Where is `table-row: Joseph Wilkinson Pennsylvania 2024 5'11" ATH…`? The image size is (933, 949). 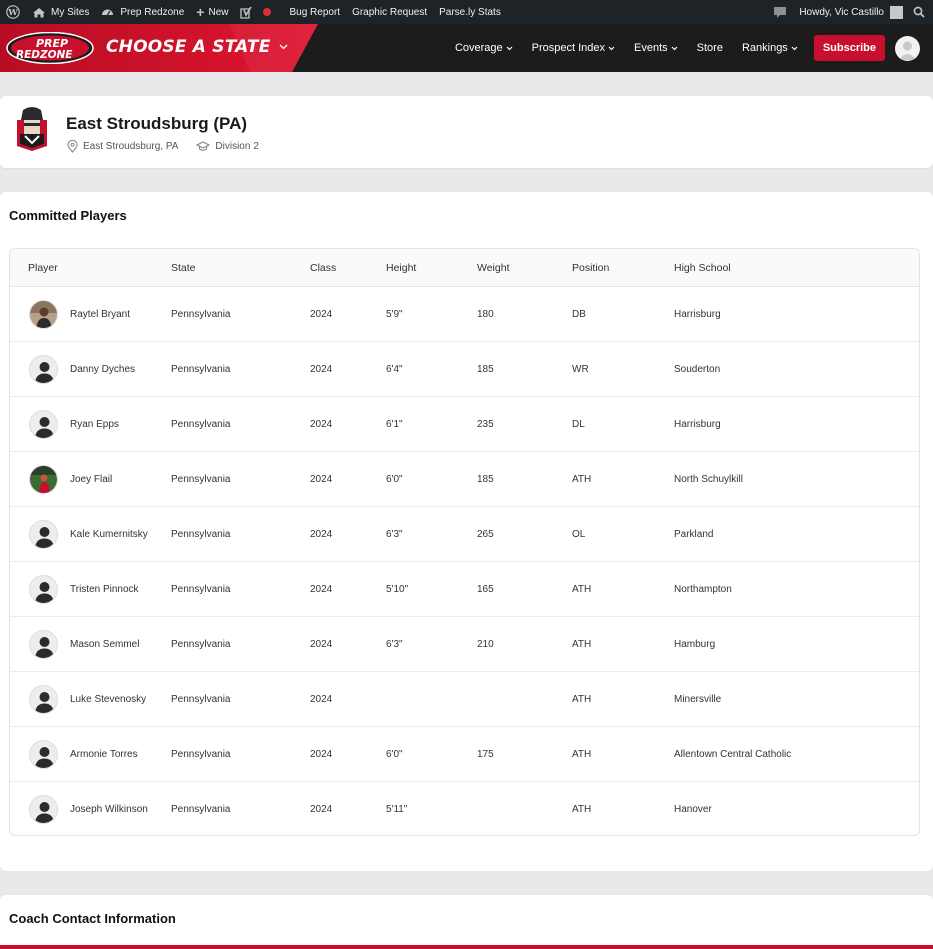 table-row: Joseph Wilkinson Pennsylvania 2024 5'11" ATH… is located at coordinates (464, 808).